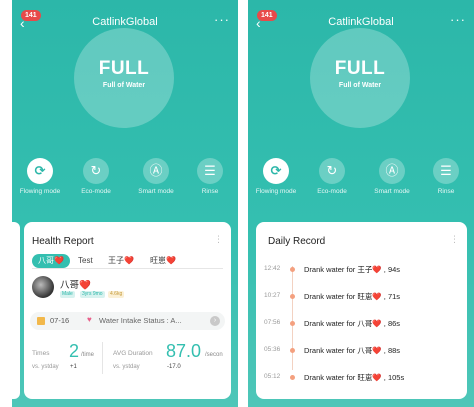  Describe the element at coordinates (126, 367) in the screenshot. I see `duration-vs-label: vs. ystday` at that location.